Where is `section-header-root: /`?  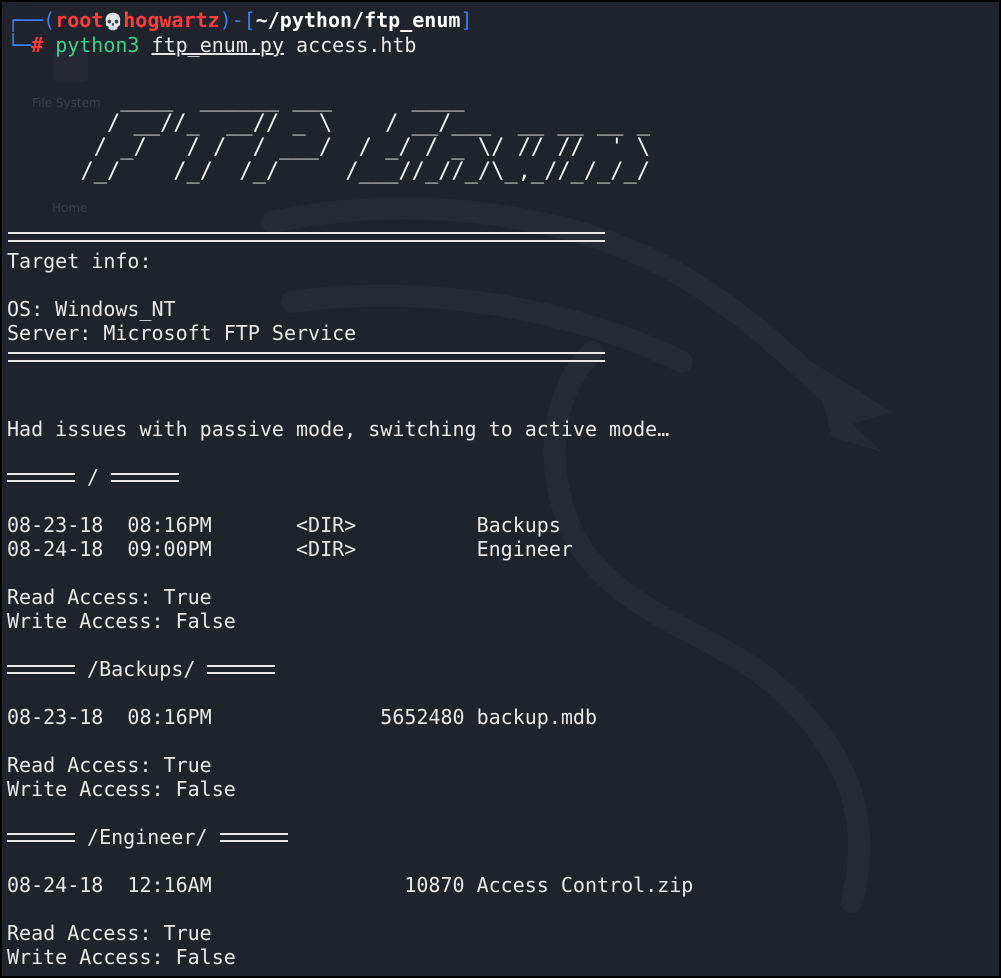 section-header-root: / is located at coordinates (93, 477).